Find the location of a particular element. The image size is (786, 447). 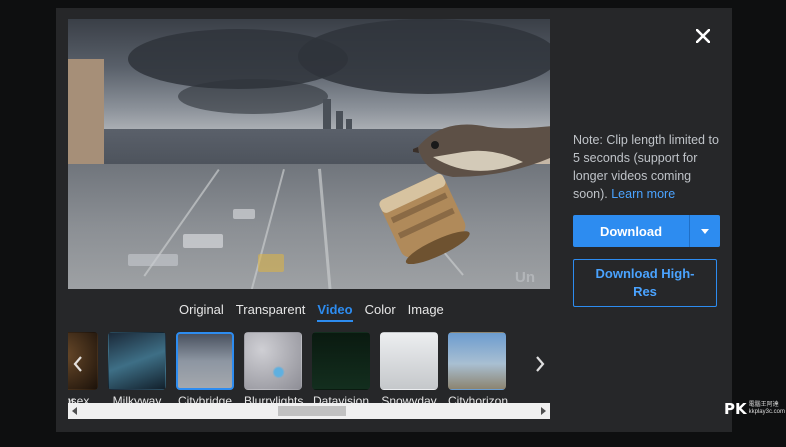

chevron-left-icon is located at coordinates (77, 364).